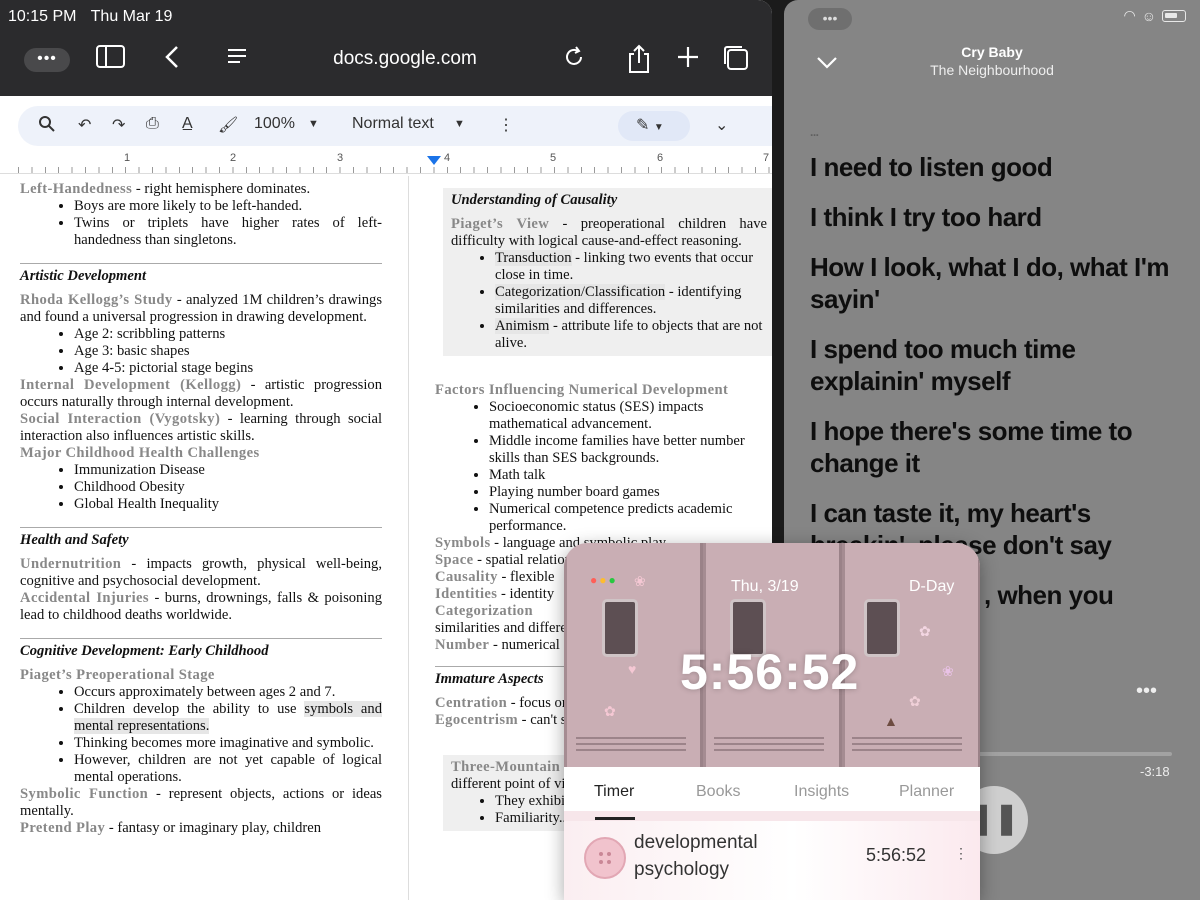 Image resolution: width=1200 pixels, height=900 pixels. I want to click on section-heading: Cognitive Development: Early Childhood, so click(201, 652).